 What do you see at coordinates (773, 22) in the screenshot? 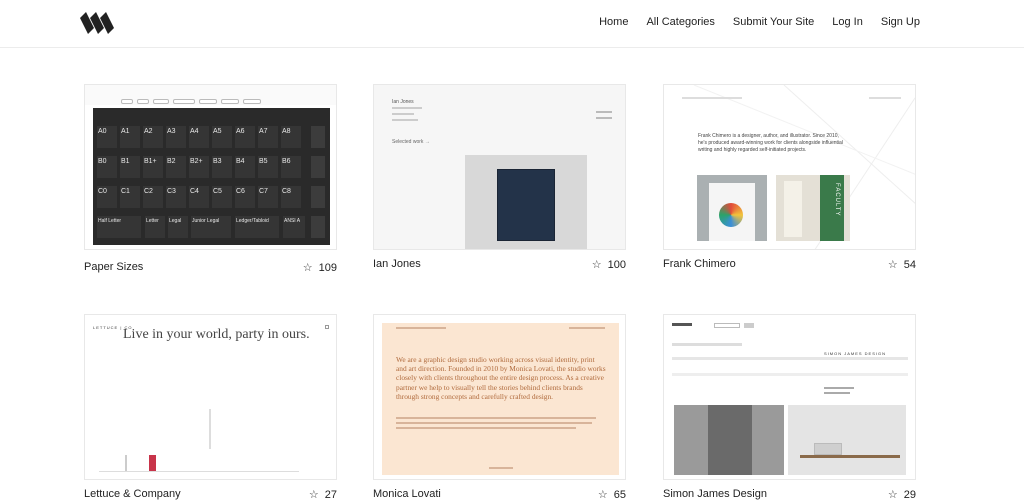
I see `nav-submit-site-link: Submit Your Site` at bounding box center [773, 22].